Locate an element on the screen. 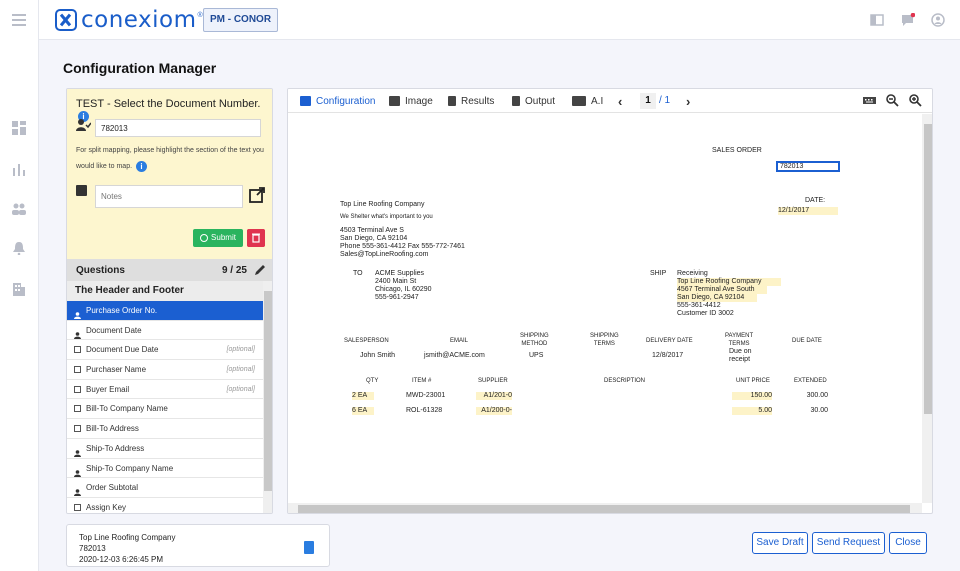 The height and width of the screenshot is (571, 960). tab-results: Results is located at coordinates (471, 101).